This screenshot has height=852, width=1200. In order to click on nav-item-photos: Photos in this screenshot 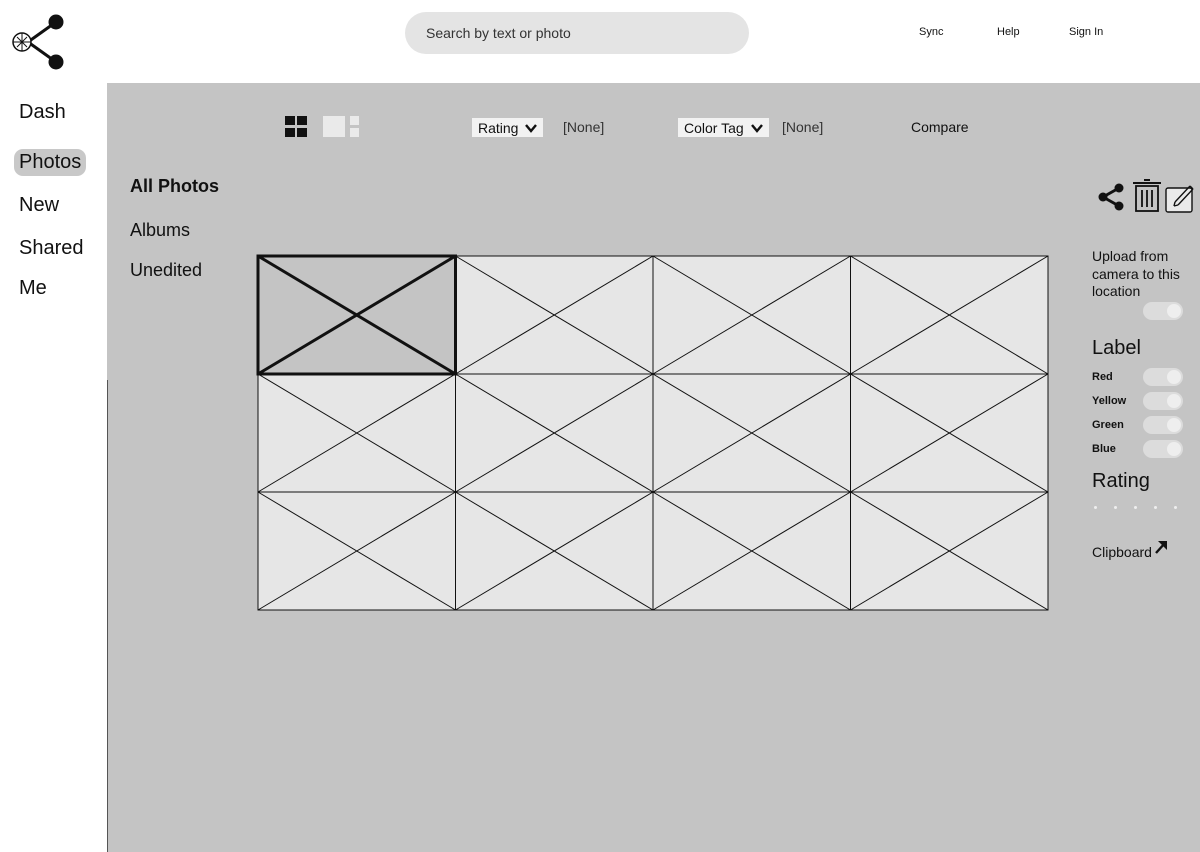, I will do `click(50, 162)`.